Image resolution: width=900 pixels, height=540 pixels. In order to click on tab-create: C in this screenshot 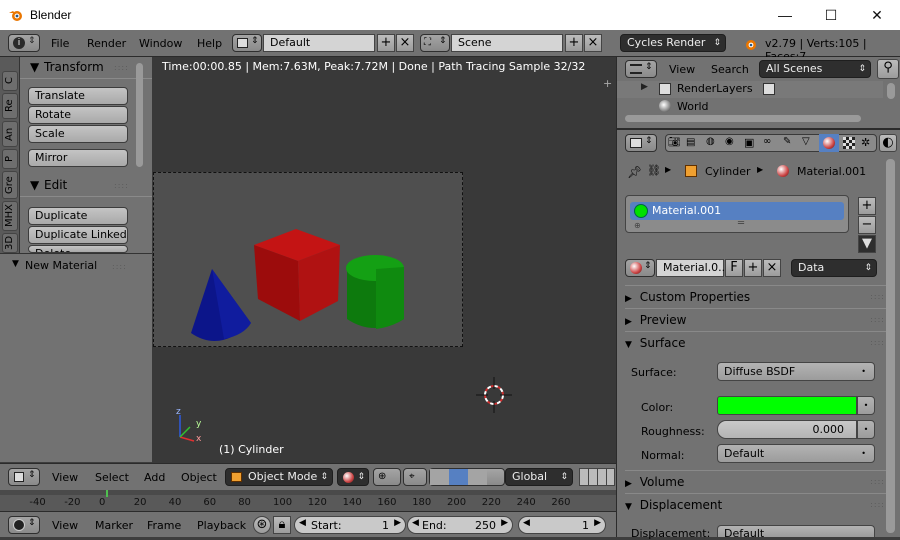, I will do `click(10, 81)`.